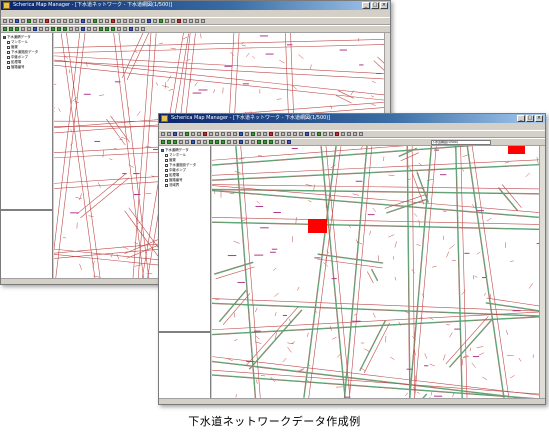  I want to click on layer-item: 処理場, so click(172, 175).